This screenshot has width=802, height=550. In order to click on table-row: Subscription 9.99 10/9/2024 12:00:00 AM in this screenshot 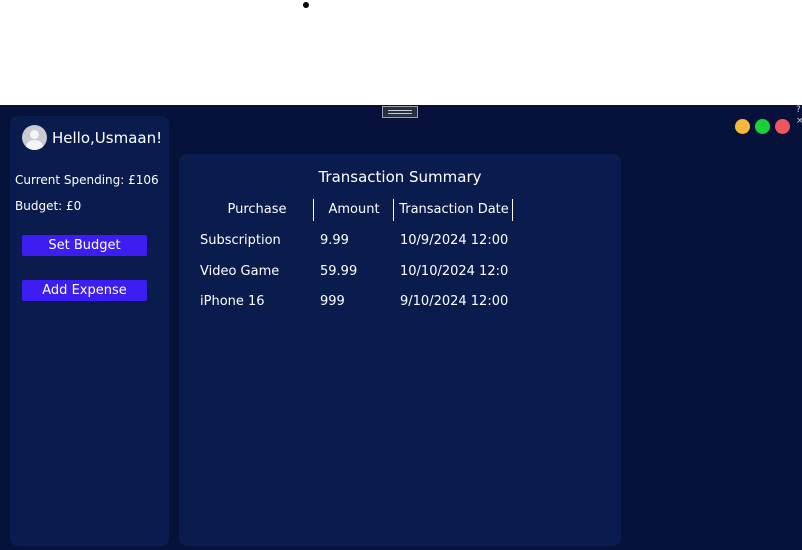, I will do `click(400, 244)`.